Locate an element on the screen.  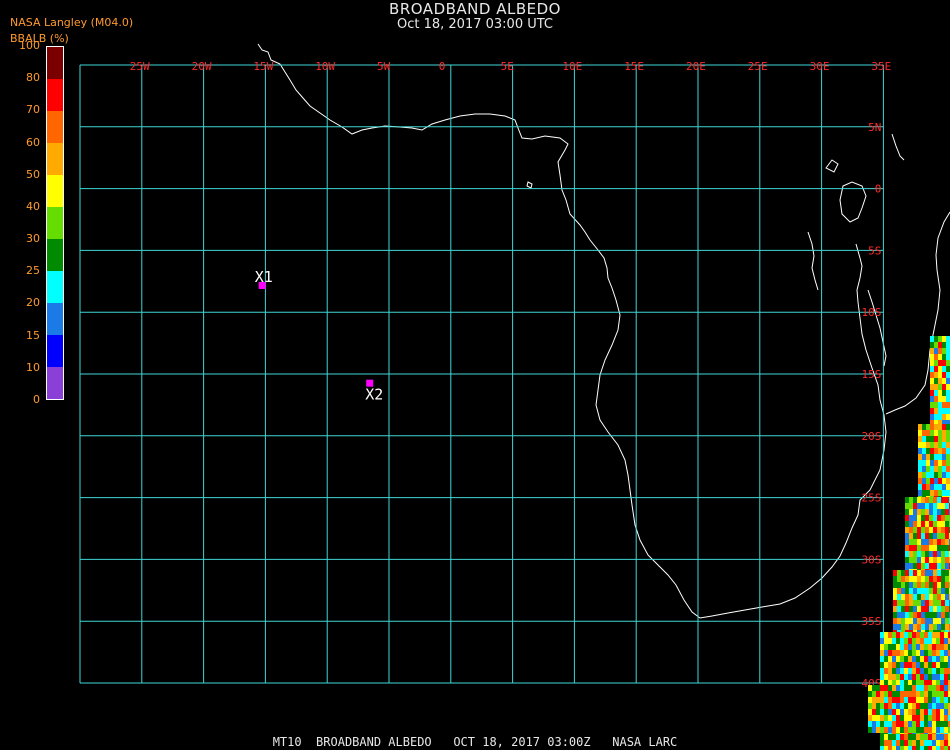
longitude-label: 5W is located at coordinates (384, 66).